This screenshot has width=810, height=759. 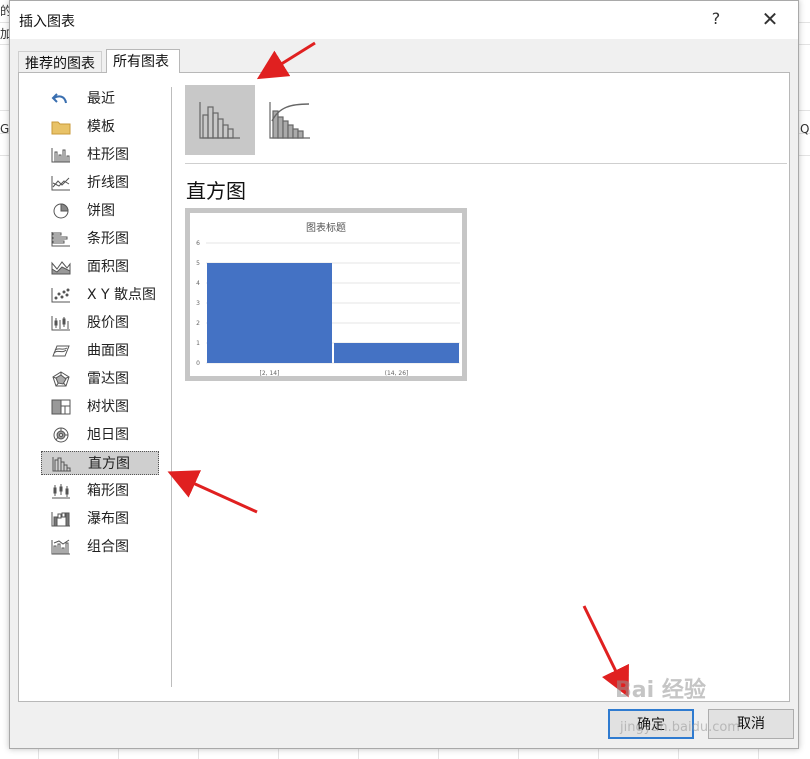 I want to click on sidebar-item-label: 饼图, so click(x=101, y=211).